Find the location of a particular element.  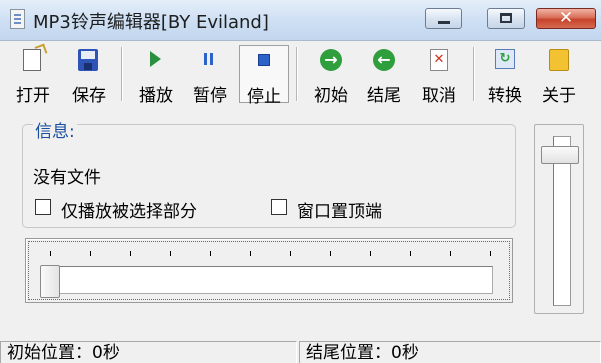

app-icon is located at coordinates (17, 19).